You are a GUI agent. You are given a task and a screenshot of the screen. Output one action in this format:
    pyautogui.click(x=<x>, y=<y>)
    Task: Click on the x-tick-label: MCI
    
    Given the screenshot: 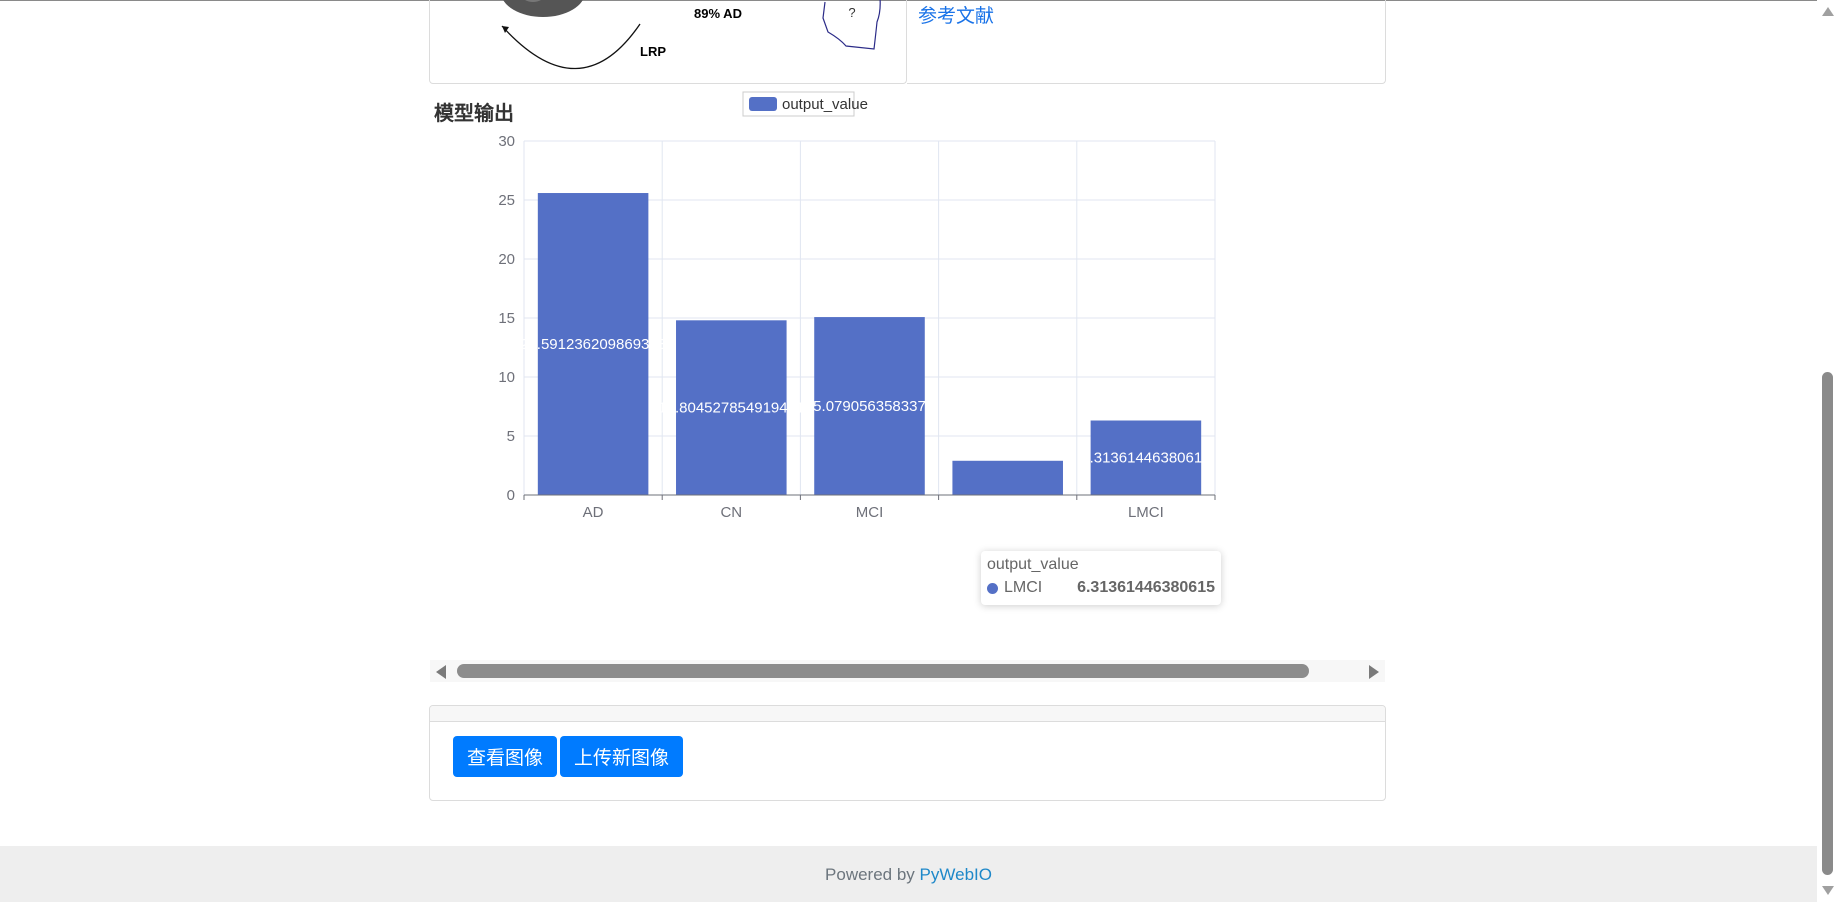 What is the action you would take?
    pyautogui.click(x=870, y=512)
    